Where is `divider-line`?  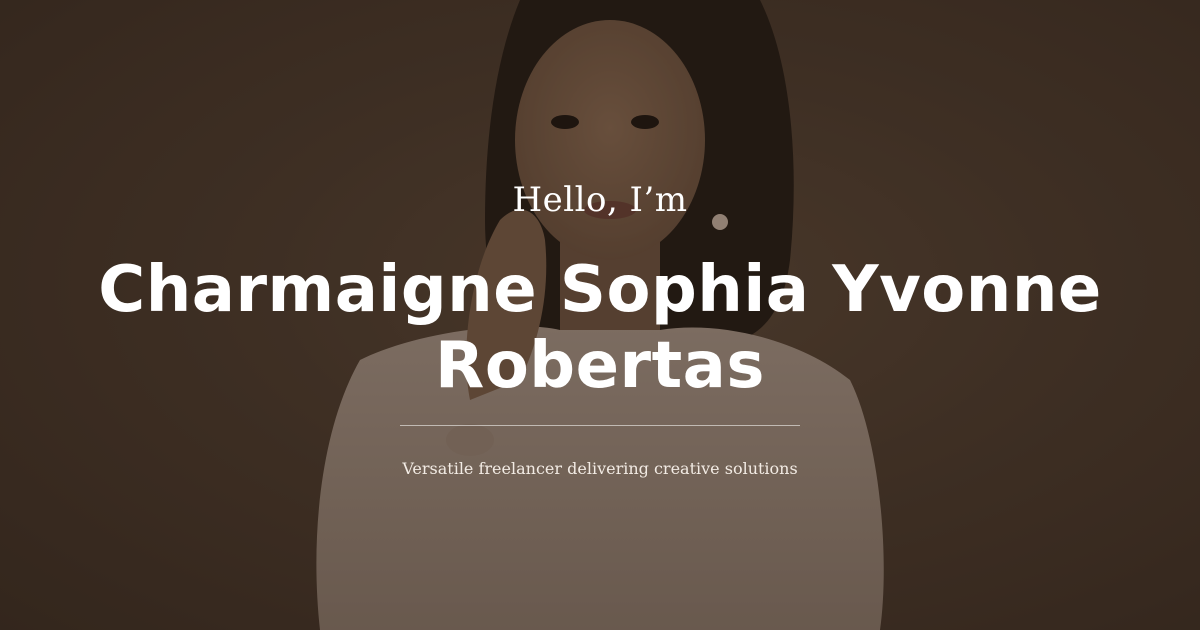 divider-line is located at coordinates (600, 425).